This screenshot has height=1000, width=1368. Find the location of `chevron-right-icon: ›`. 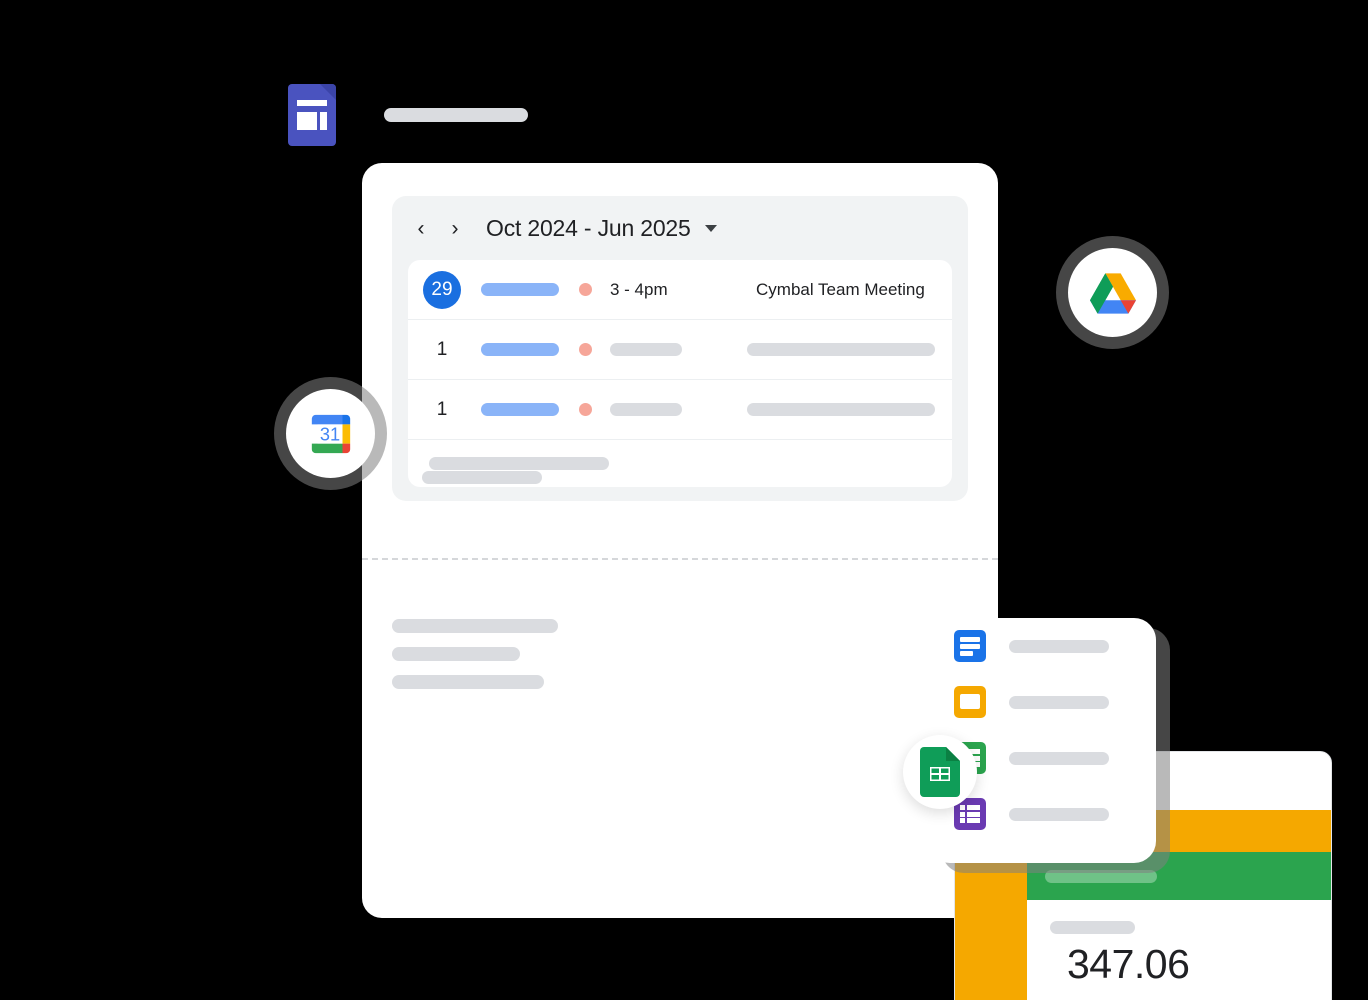

chevron-right-icon: › is located at coordinates (455, 228).